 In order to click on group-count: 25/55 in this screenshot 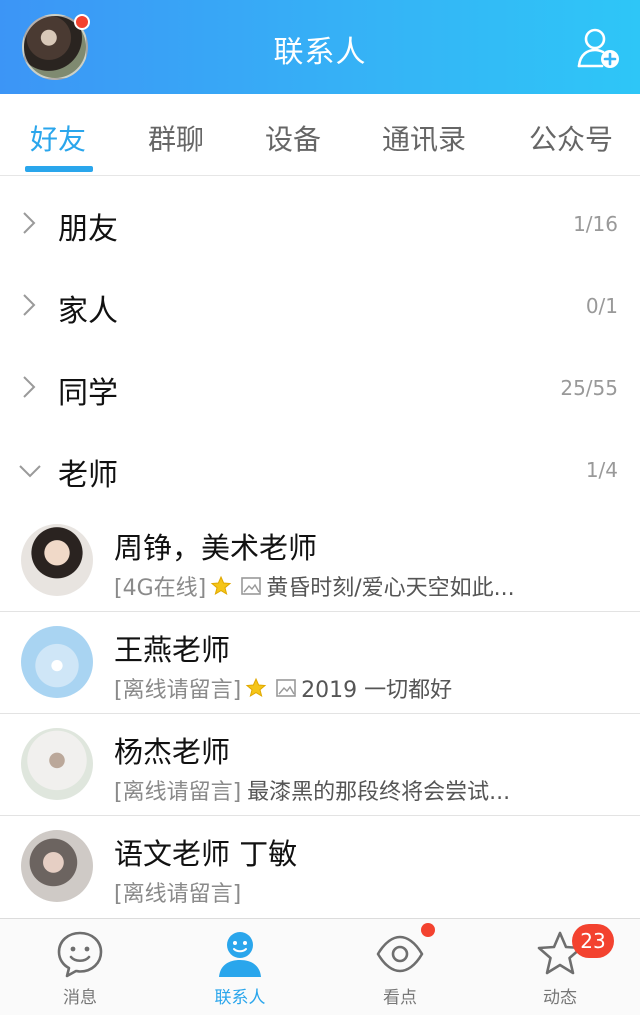, I will do `click(589, 388)`.